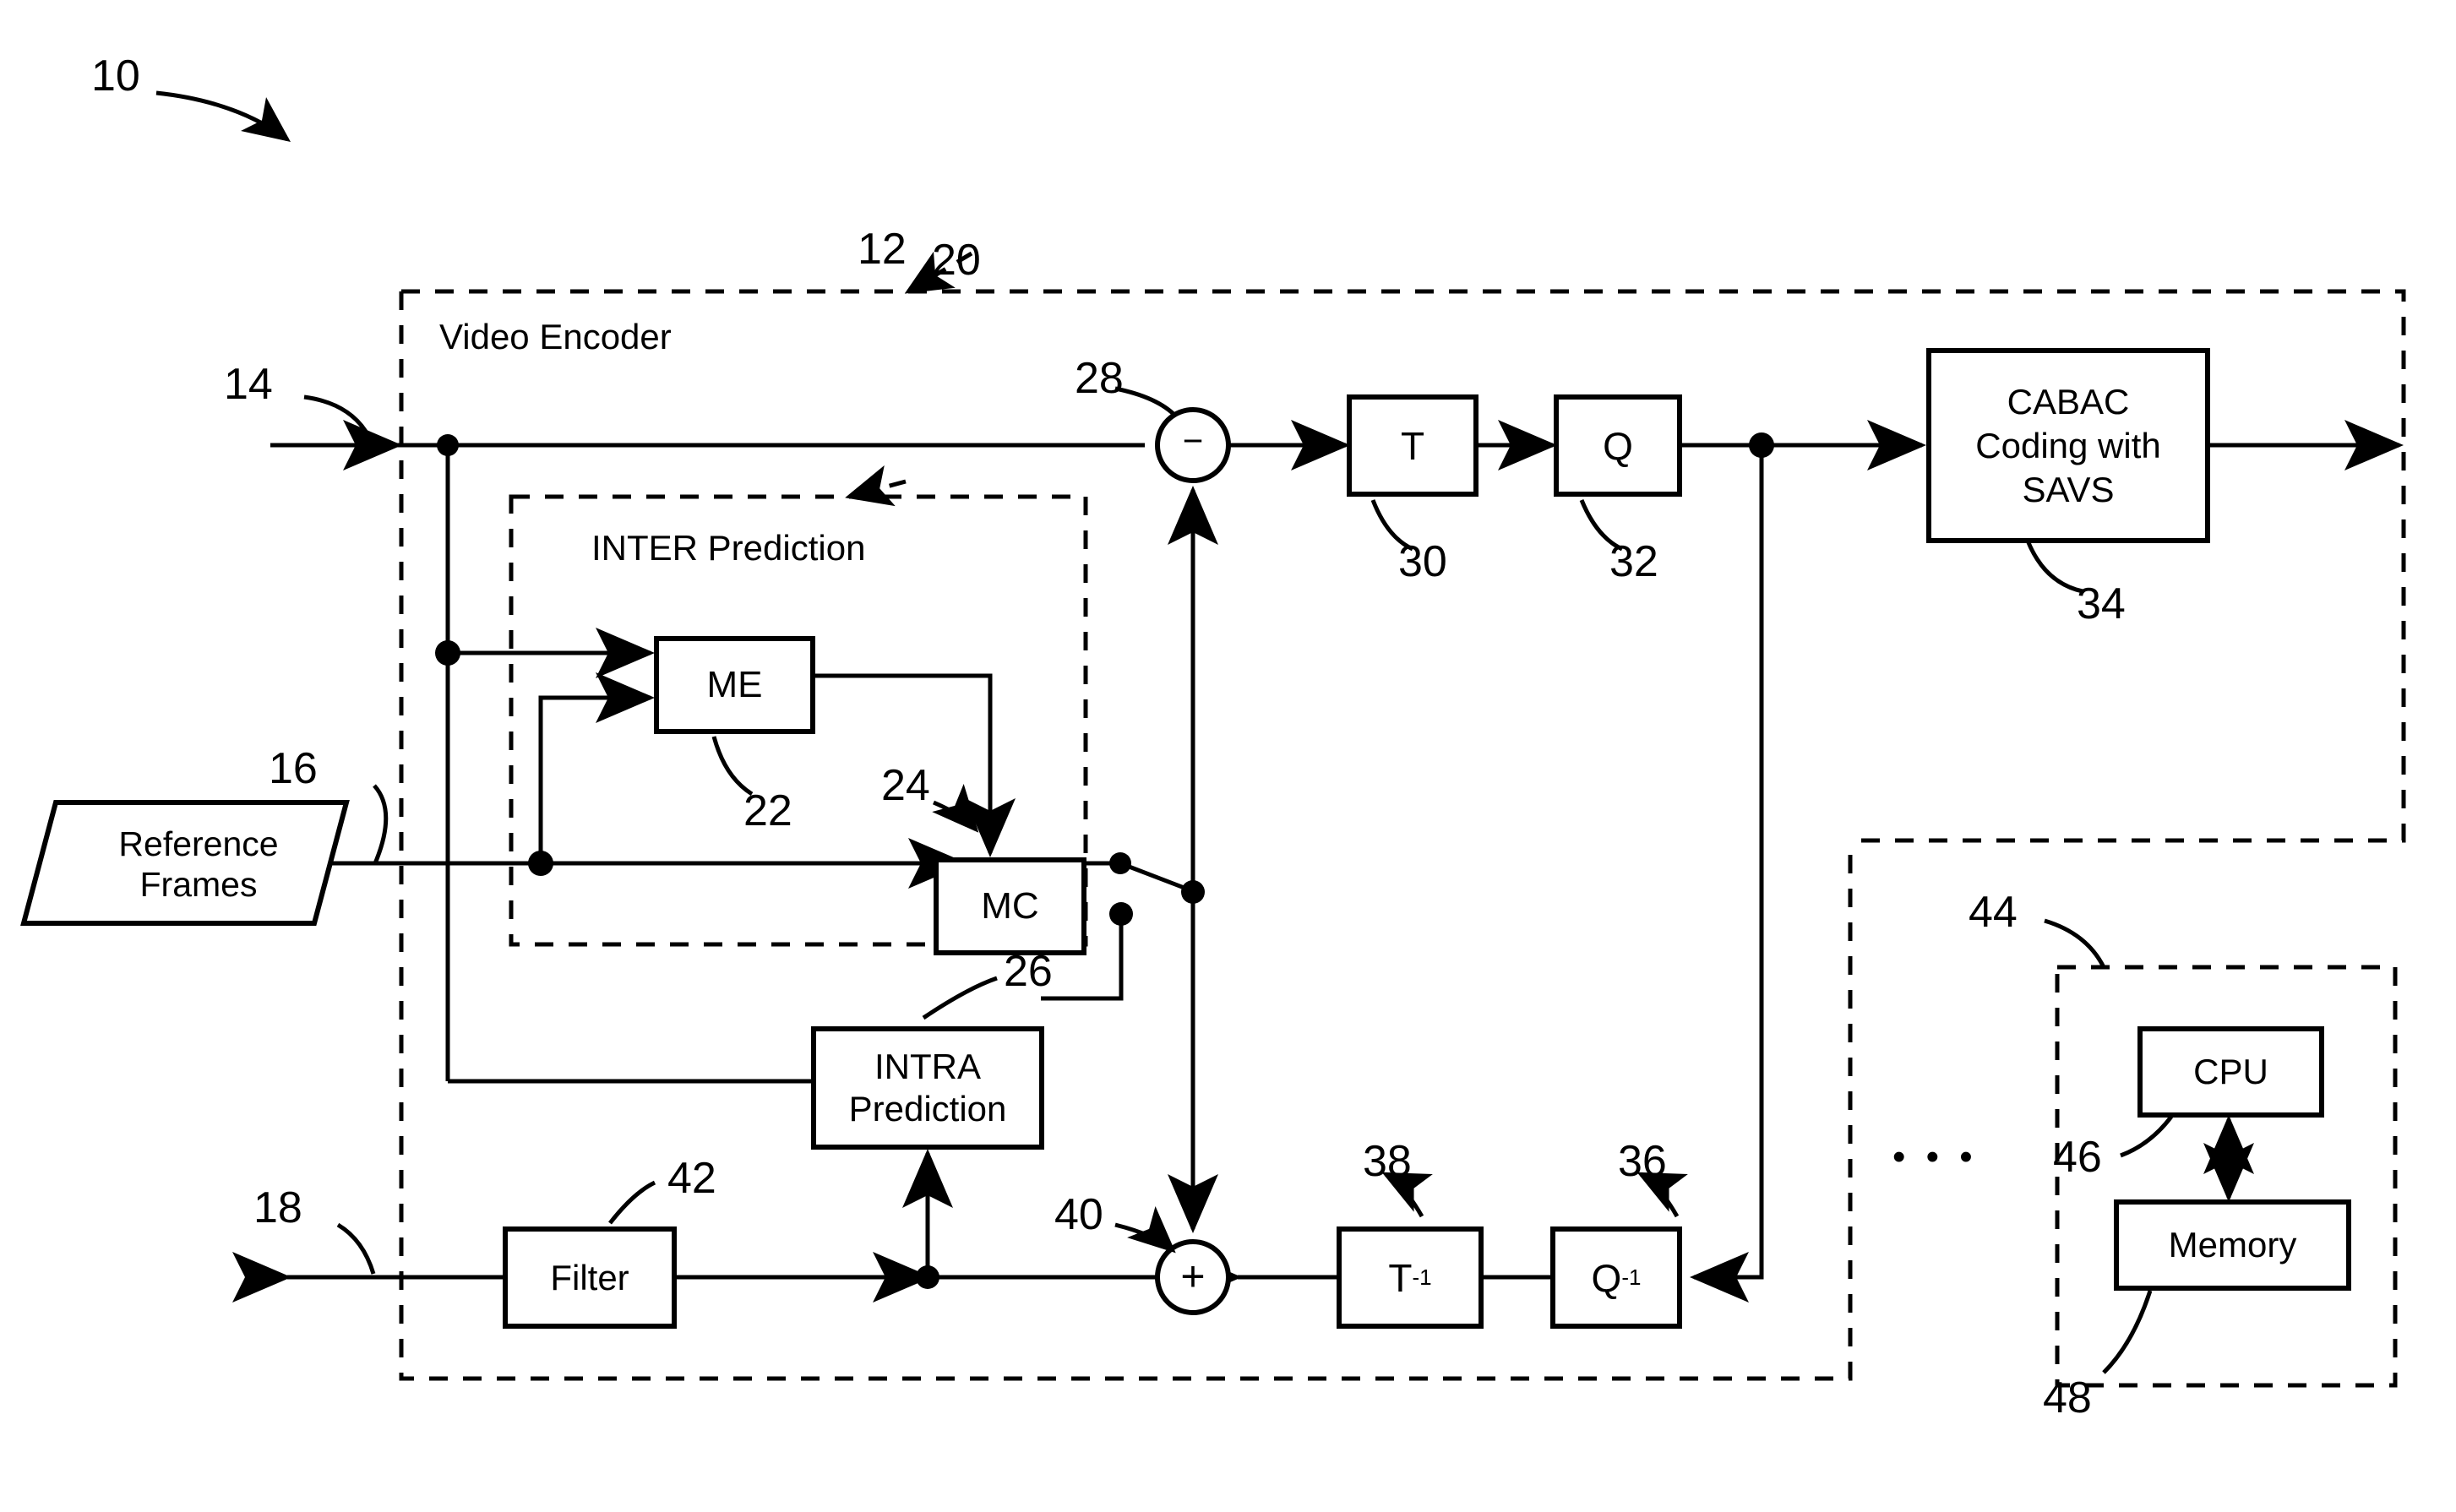 Image resolution: width=2456 pixels, height=1512 pixels. I want to click on adder-symbol: +, so click(1193, 1276).